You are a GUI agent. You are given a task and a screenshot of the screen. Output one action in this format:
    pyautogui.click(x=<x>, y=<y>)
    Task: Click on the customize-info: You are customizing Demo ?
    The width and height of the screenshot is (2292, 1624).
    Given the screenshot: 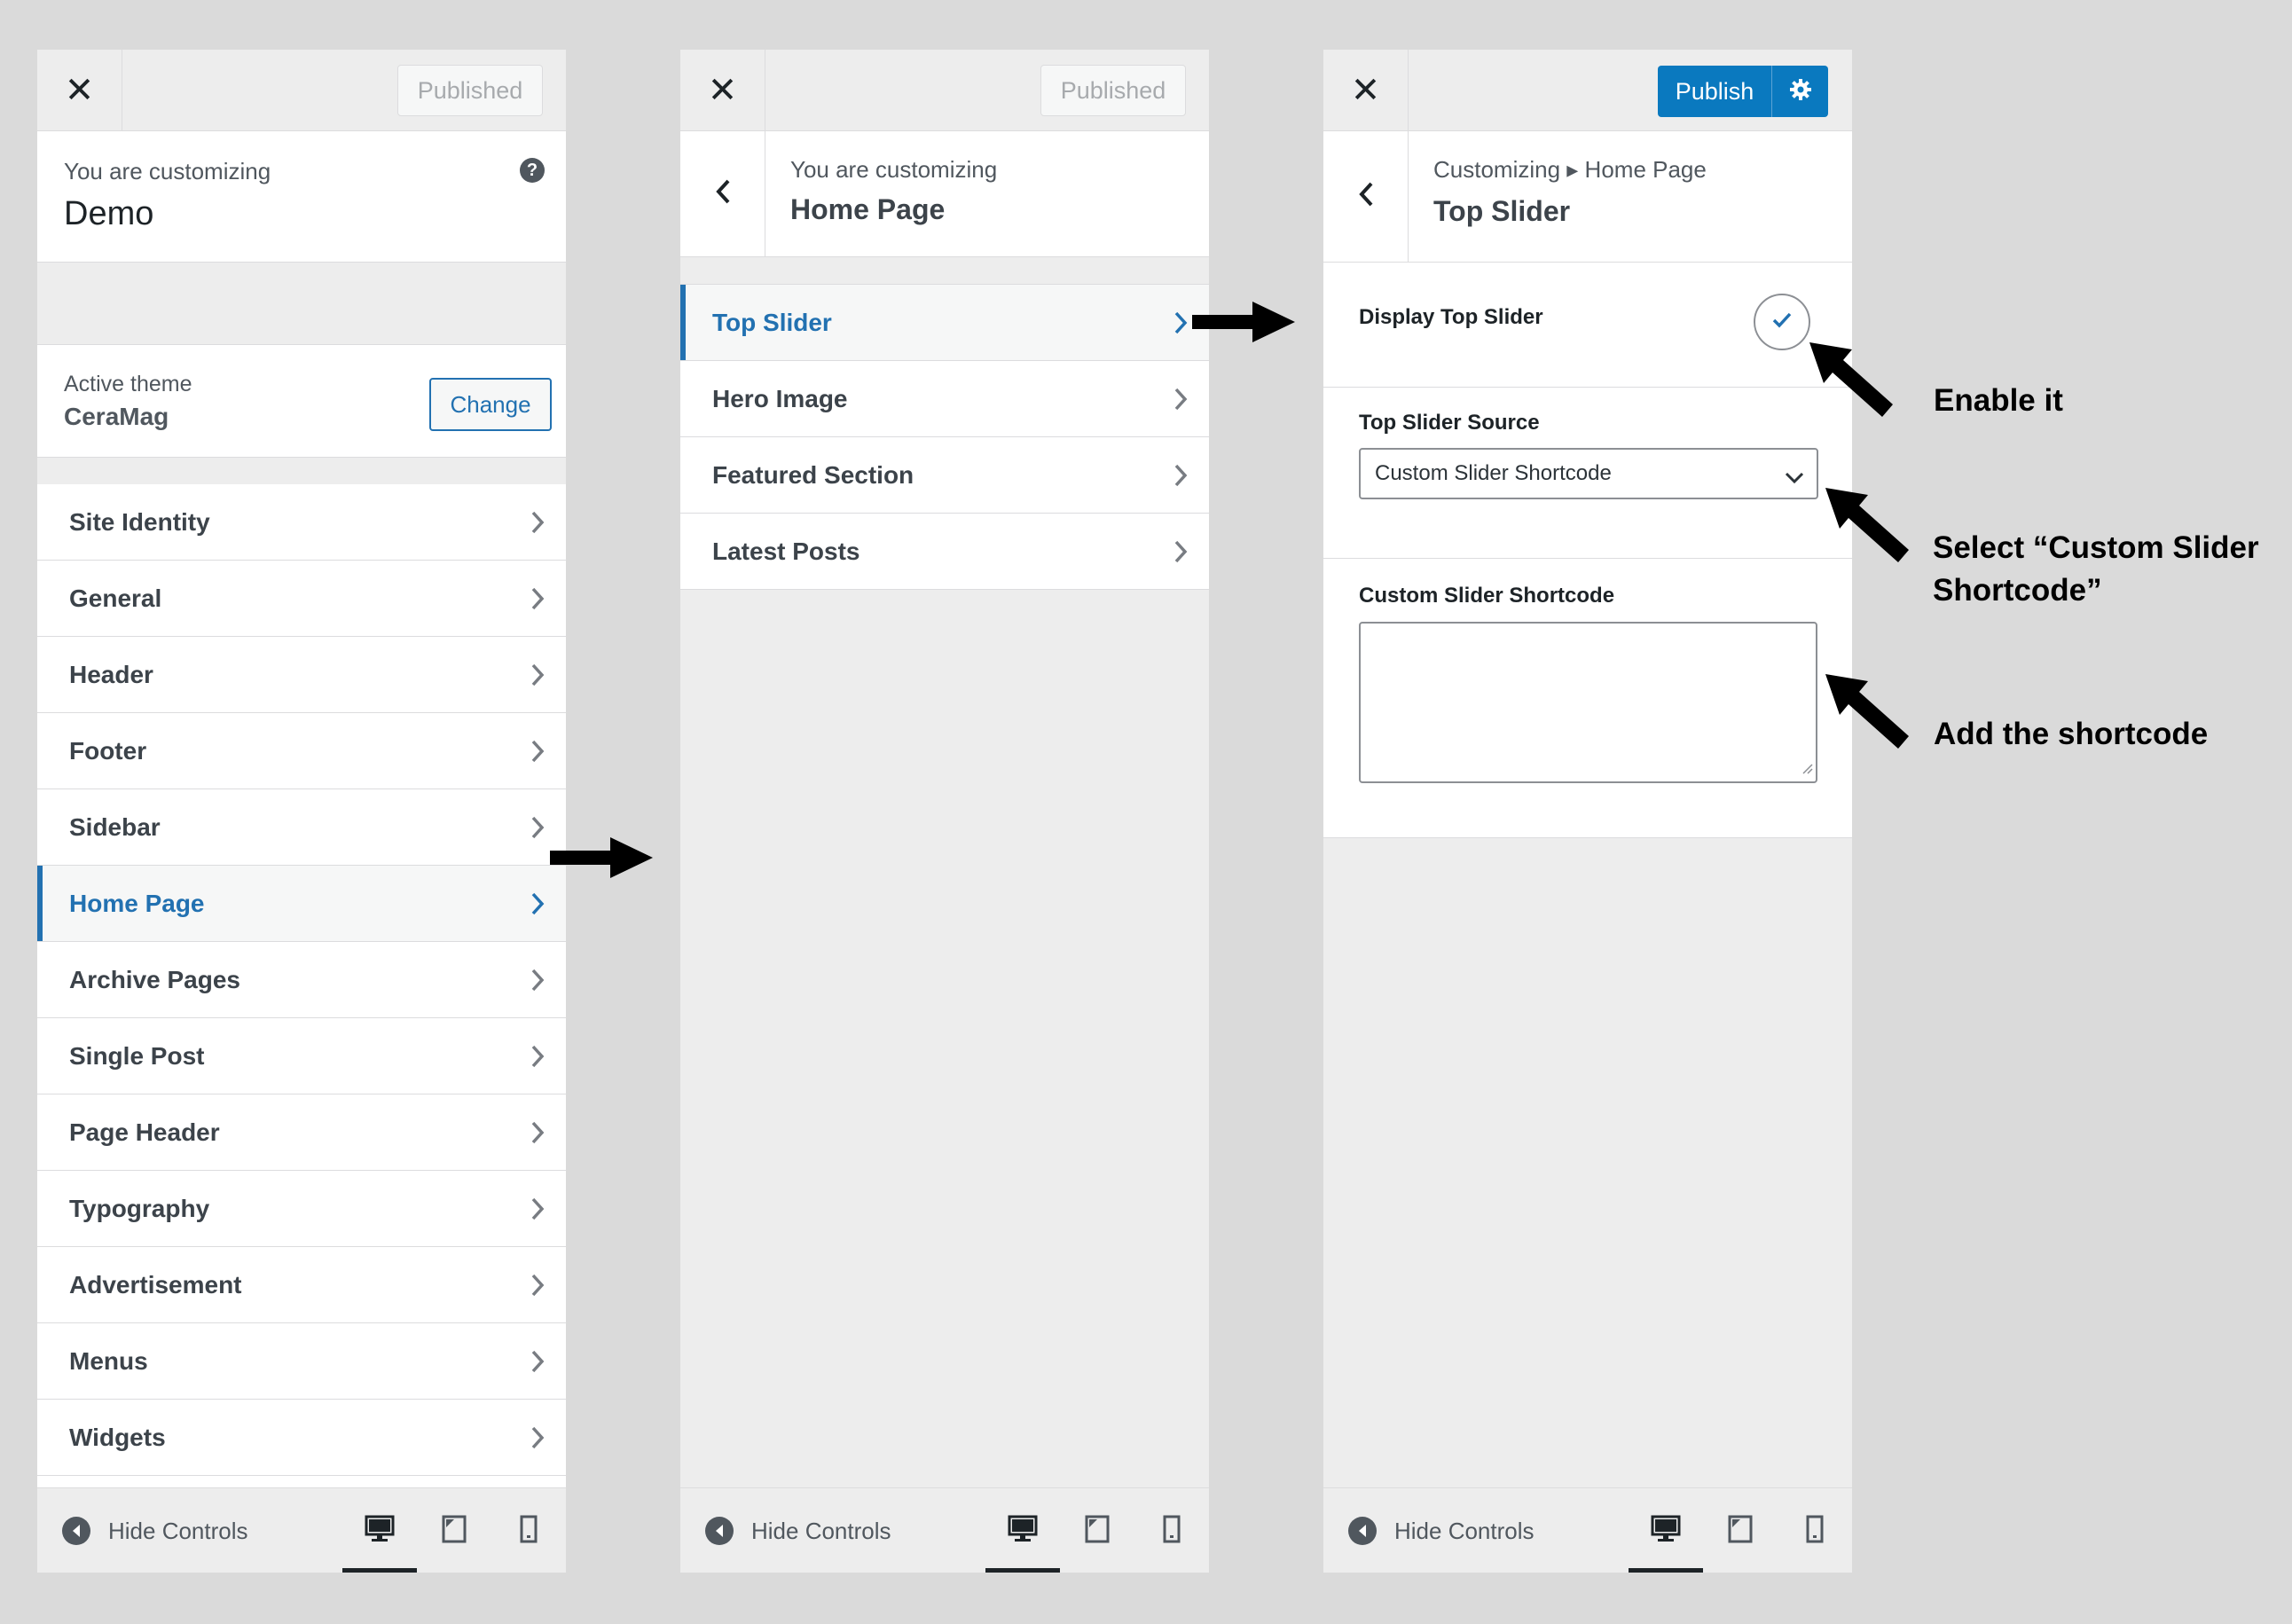 What is the action you would take?
    pyautogui.click(x=301, y=197)
    